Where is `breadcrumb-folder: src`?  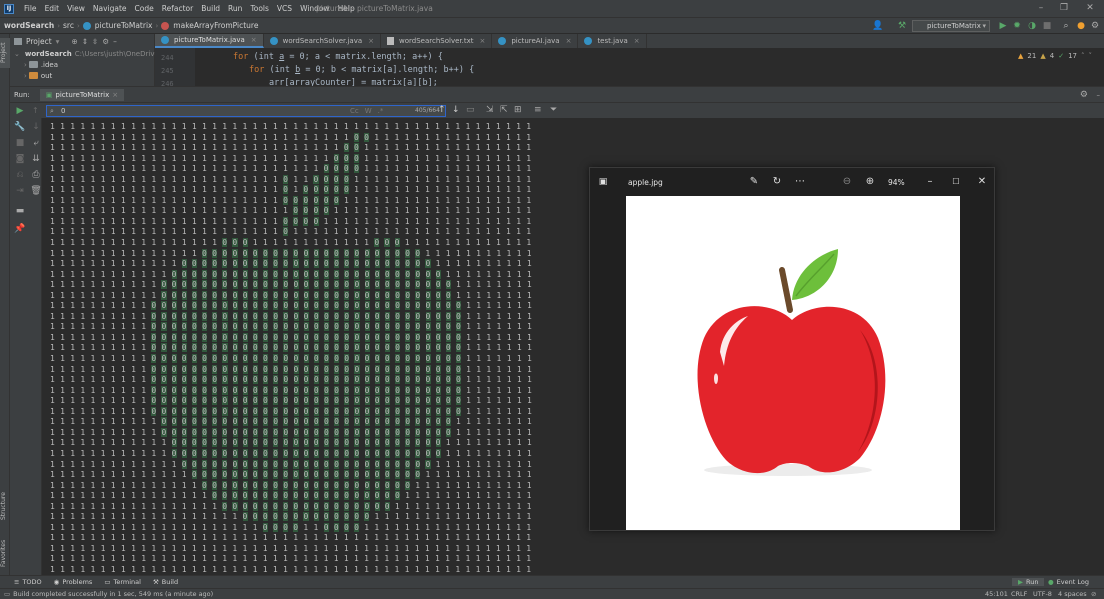 breadcrumb-folder: src is located at coordinates (68, 25).